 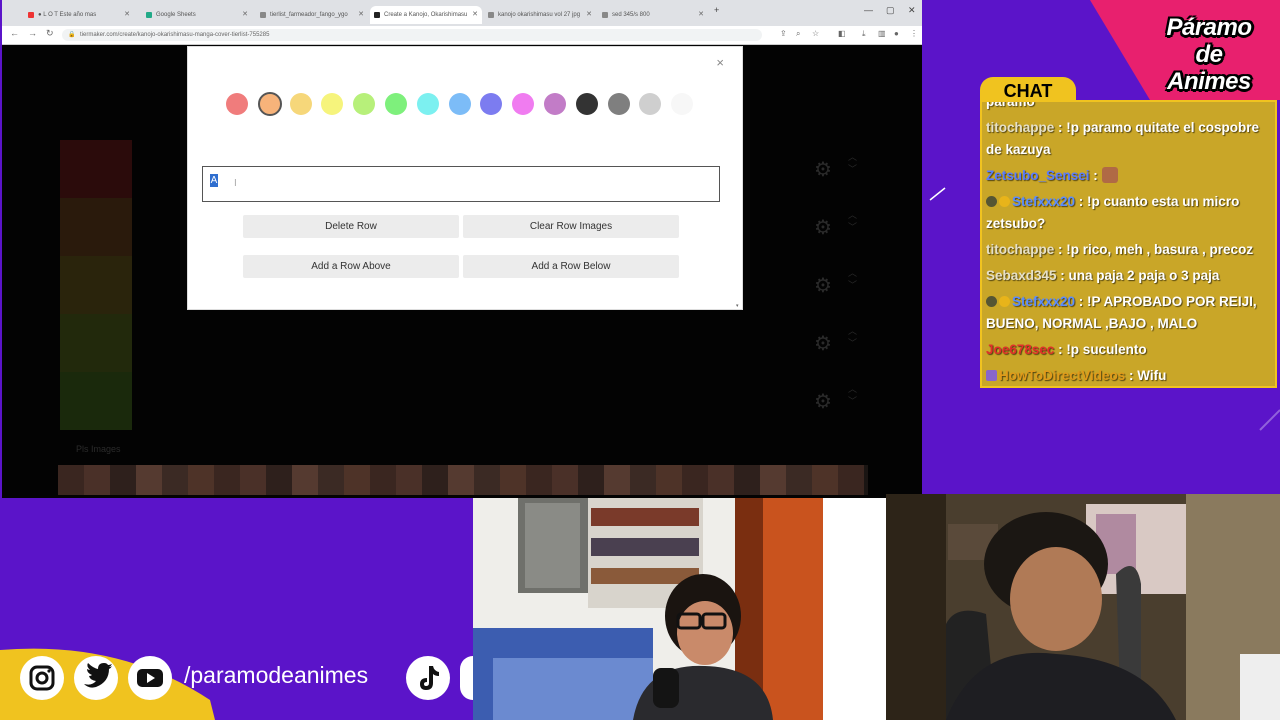 What do you see at coordinates (351, 226) in the screenshot?
I see `delete-row-button: Delete Row` at bounding box center [351, 226].